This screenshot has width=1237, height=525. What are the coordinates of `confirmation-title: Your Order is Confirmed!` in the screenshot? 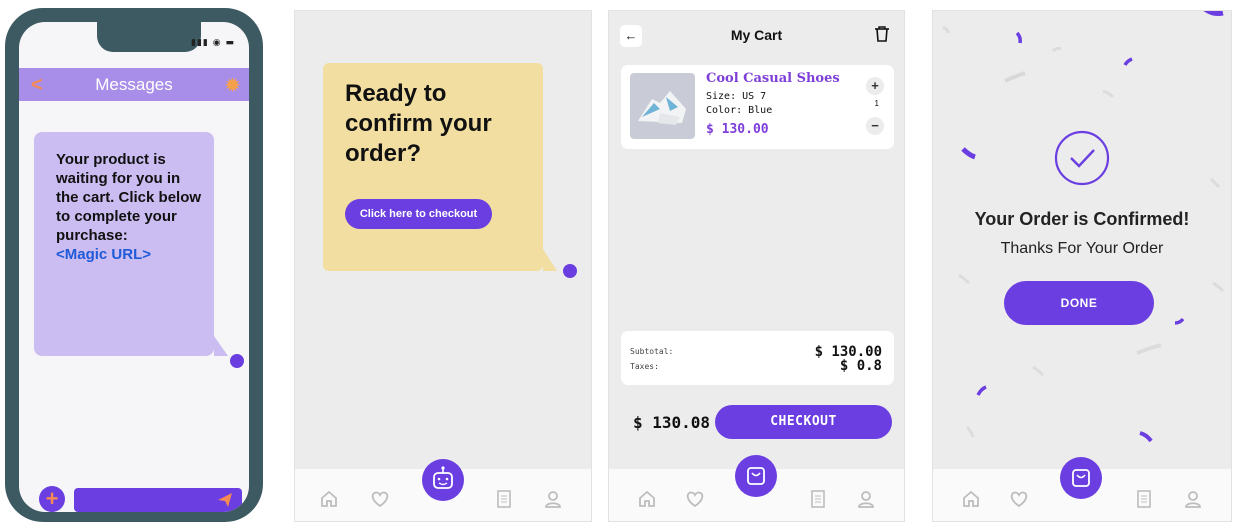 It's located at (1082, 219).